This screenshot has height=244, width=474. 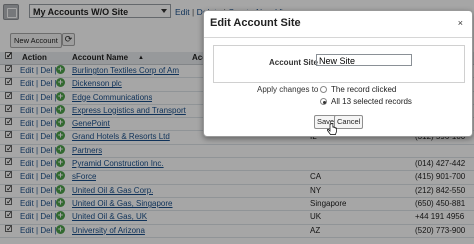 I want to click on record-clicked-radio, so click(x=323, y=89).